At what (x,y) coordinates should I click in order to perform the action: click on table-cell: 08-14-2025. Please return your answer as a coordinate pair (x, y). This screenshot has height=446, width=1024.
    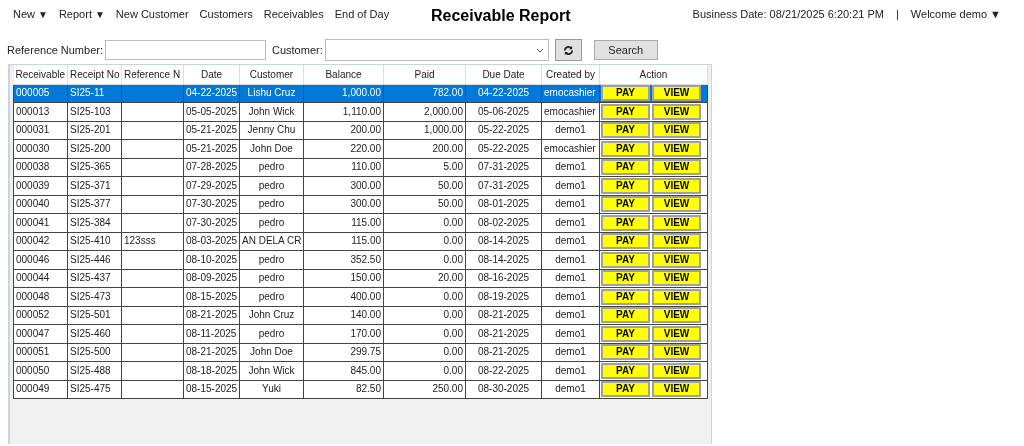
    Looking at the image, I should click on (503, 259).